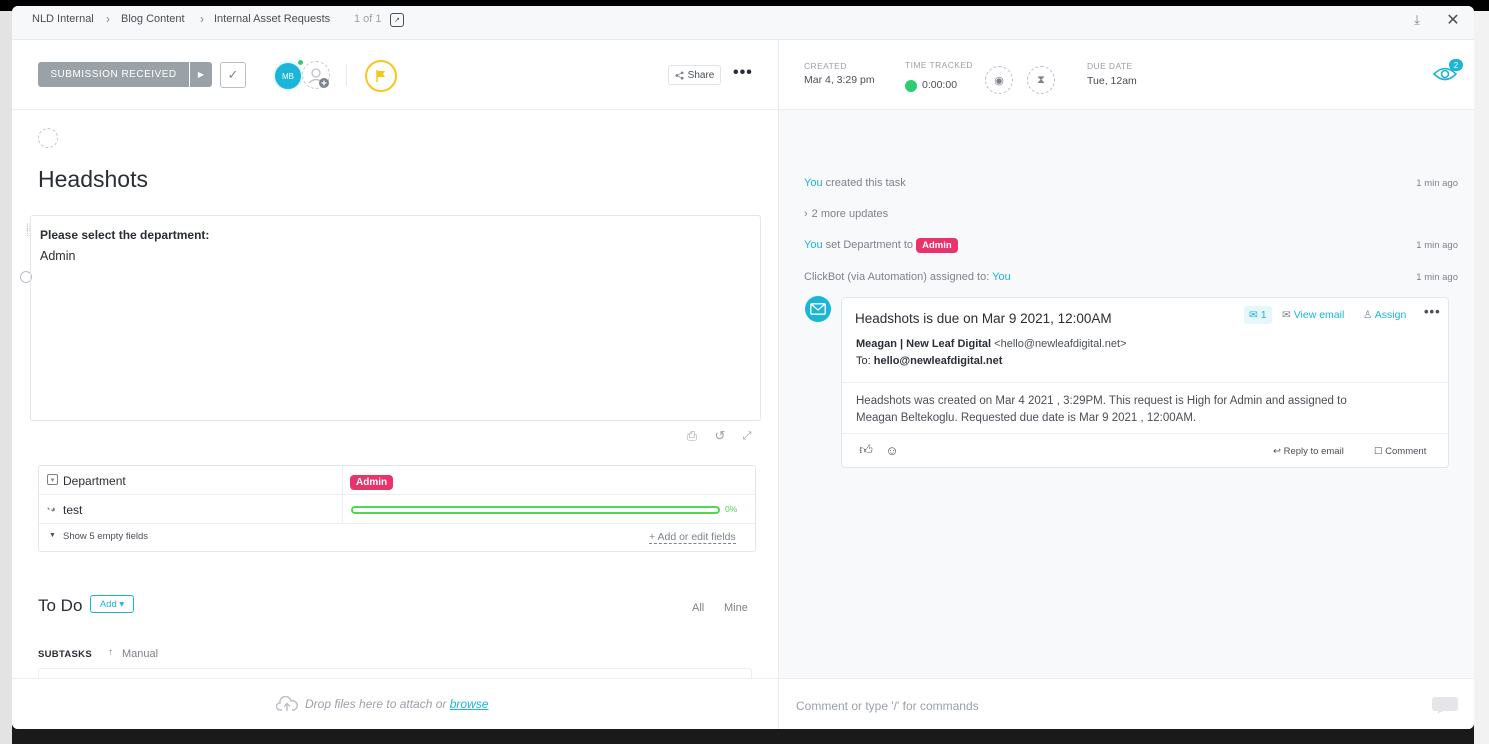  I want to click on due-date-value: Tue, 12am, so click(1112, 81).